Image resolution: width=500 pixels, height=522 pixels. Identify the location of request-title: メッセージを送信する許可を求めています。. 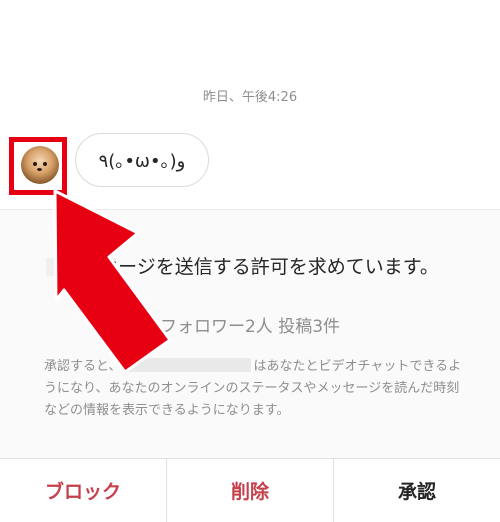
(250, 267).